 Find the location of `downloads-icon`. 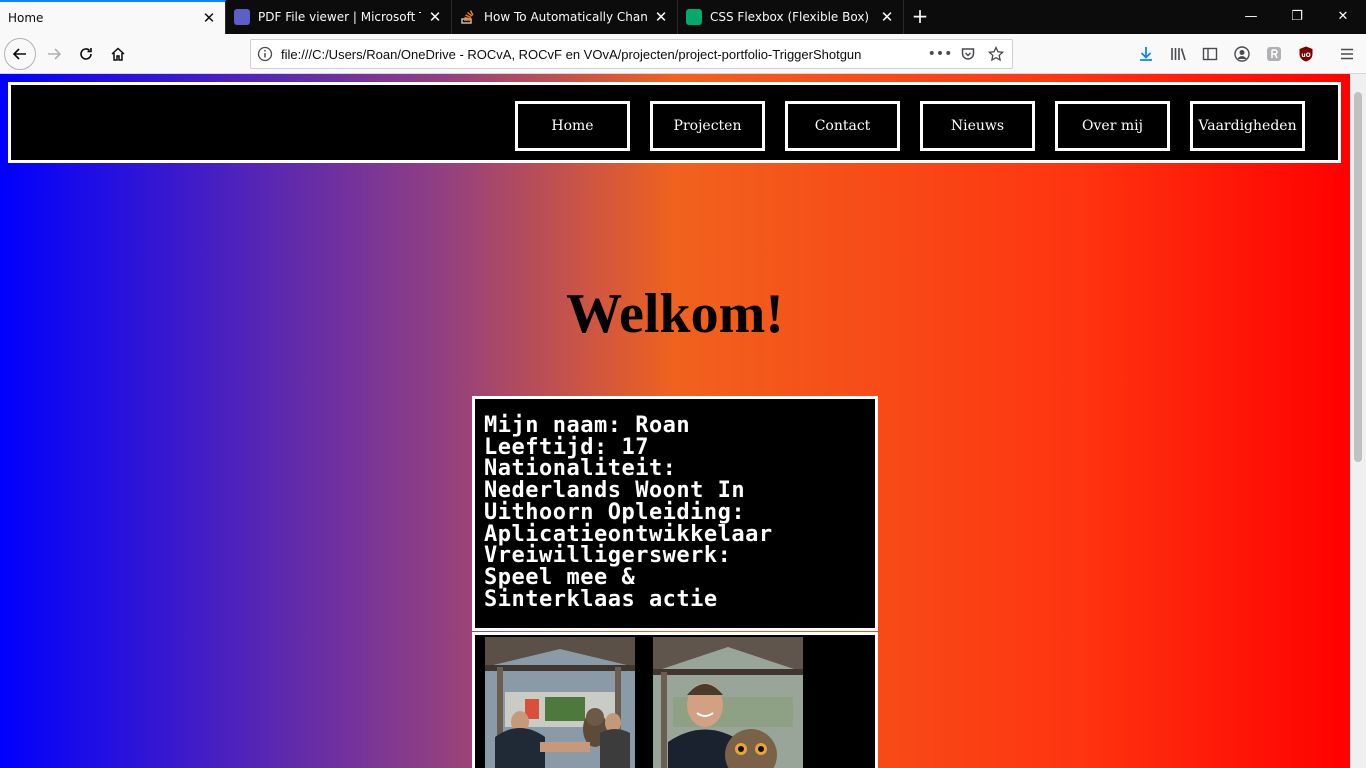

downloads-icon is located at coordinates (1146, 54).